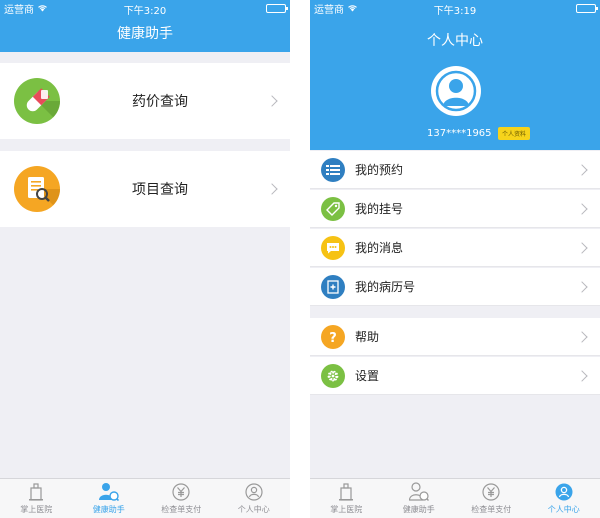 This screenshot has width=600, height=518. What do you see at coordinates (37, 189) in the screenshot?
I see `document-search-icon` at bounding box center [37, 189].